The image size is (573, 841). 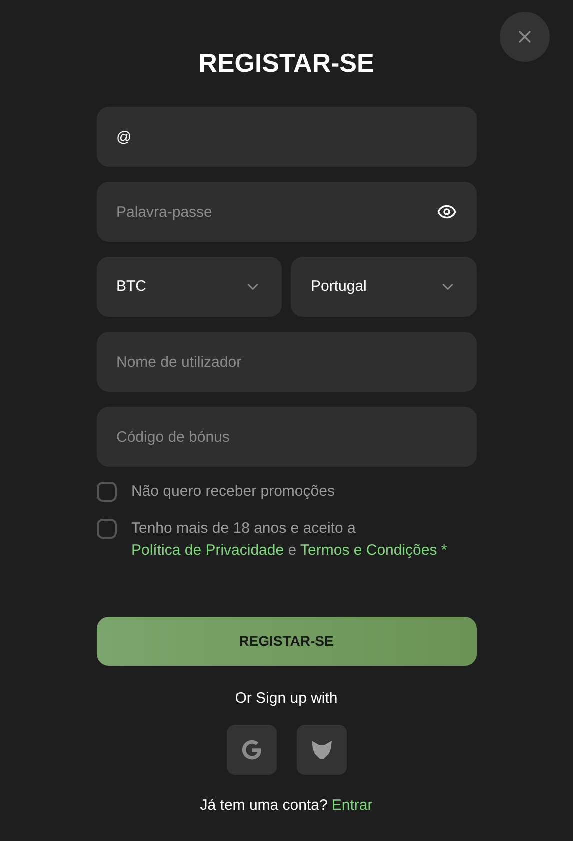 I want to click on password-field: Palavra-passe, so click(x=286, y=212).